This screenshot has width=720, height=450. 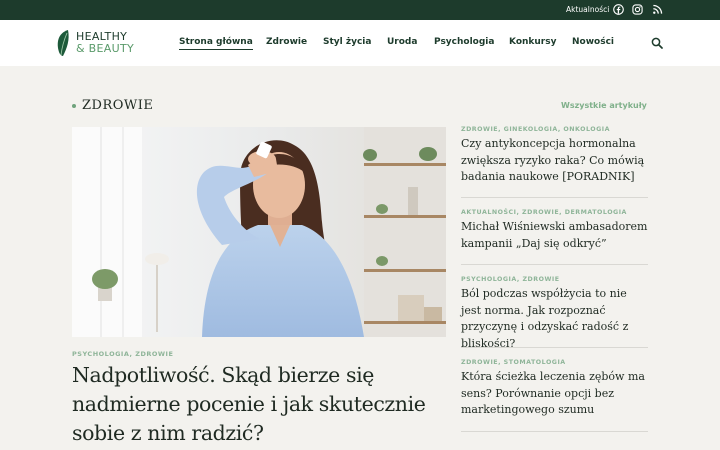 I want to click on nav-health: Zdrowie, so click(x=286, y=42).